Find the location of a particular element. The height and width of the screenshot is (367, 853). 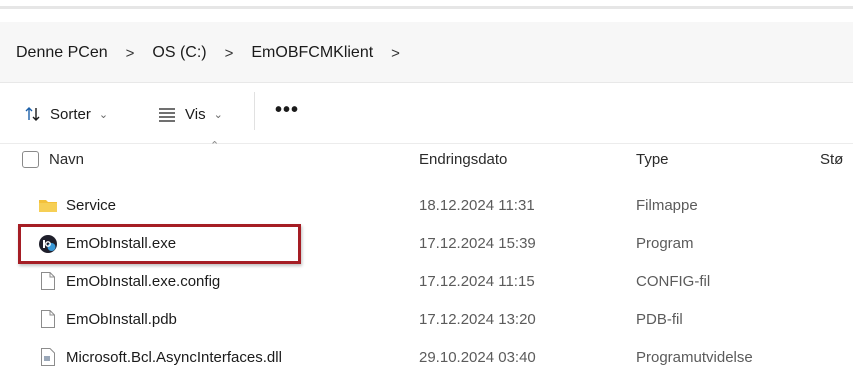

view-label: Vis is located at coordinates (195, 114).